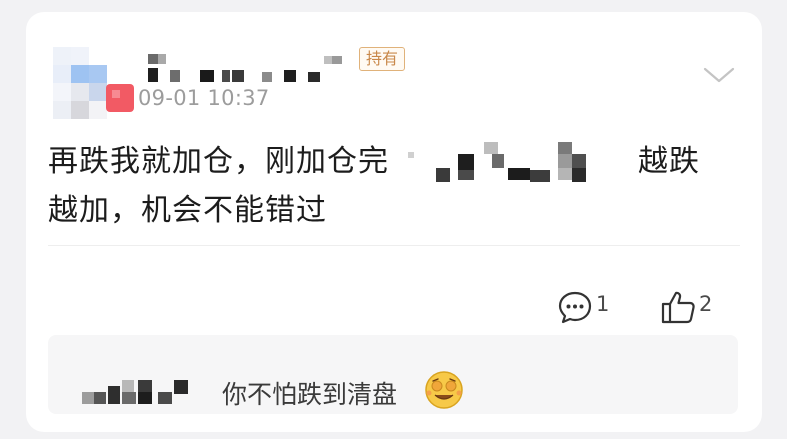 This screenshot has width=787, height=439. What do you see at coordinates (187, 210) in the screenshot?
I see `post-text-line2: 越加，机会不能错过` at bounding box center [187, 210].